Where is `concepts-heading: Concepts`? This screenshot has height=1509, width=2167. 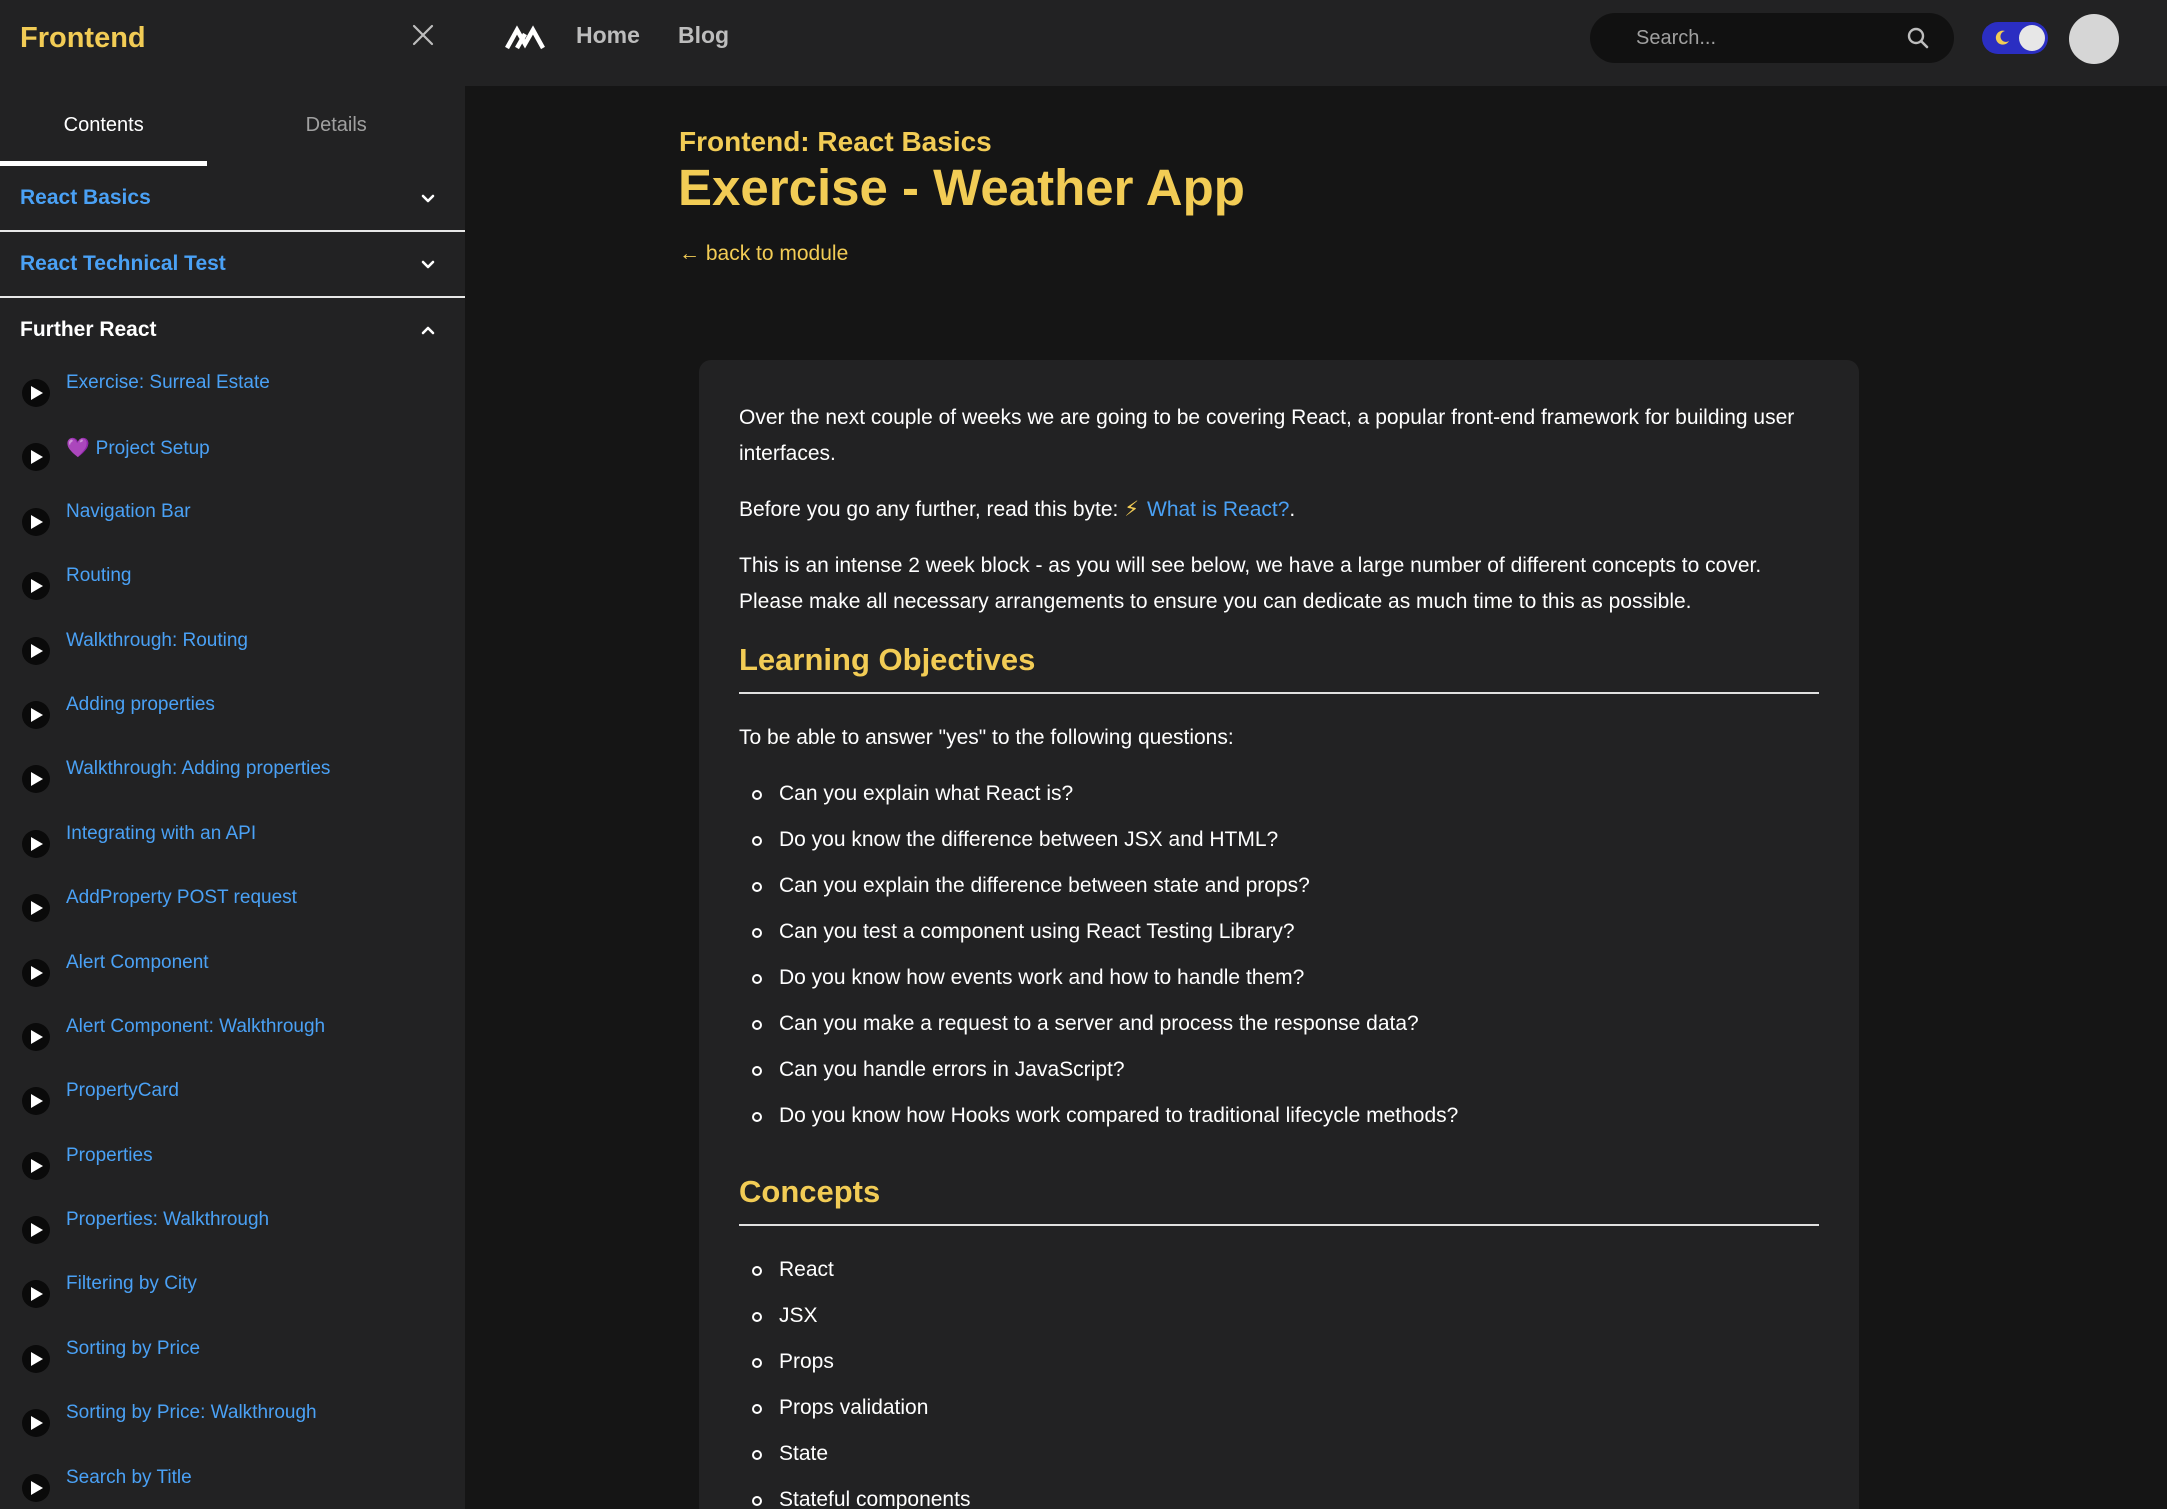 concepts-heading: Concepts is located at coordinates (1279, 1199).